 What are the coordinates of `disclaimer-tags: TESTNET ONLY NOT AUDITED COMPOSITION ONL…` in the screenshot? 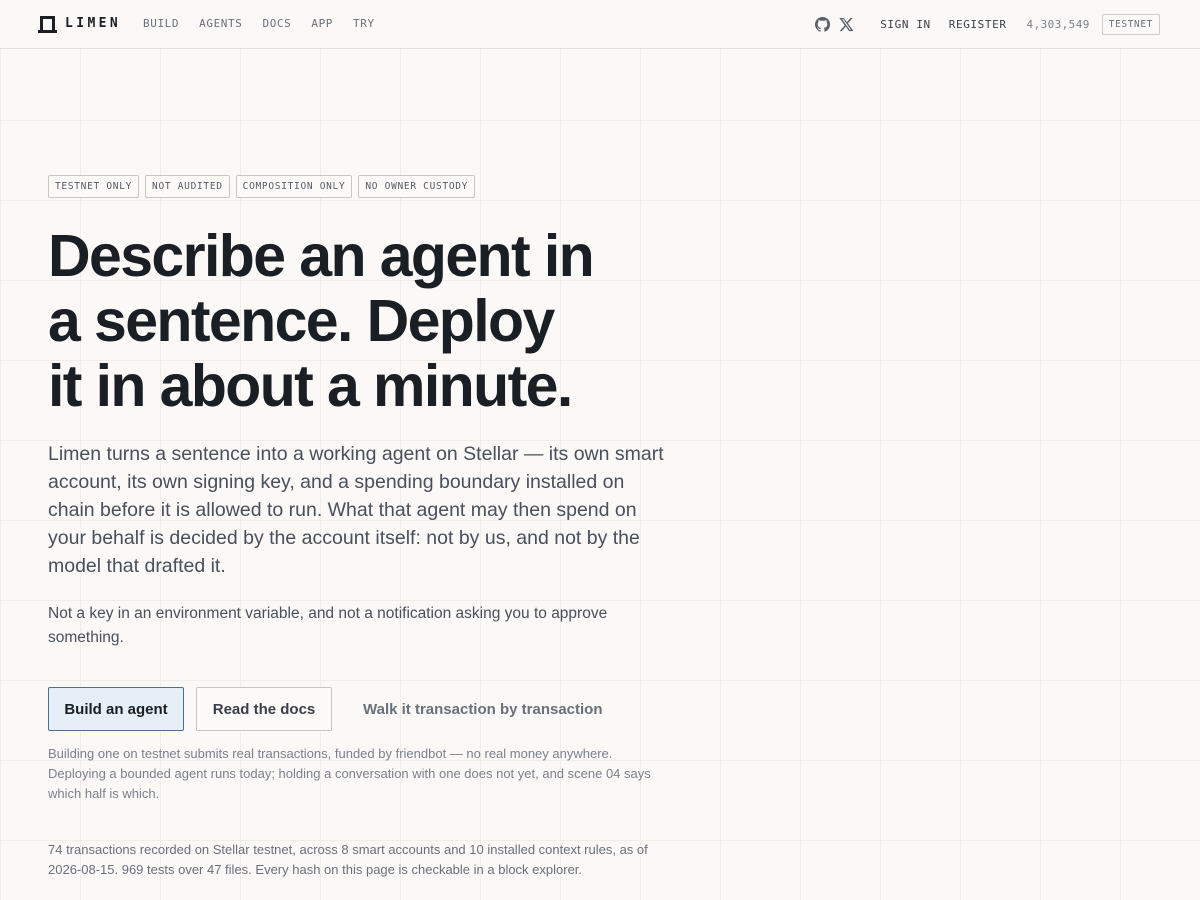 It's located at (363, 186).